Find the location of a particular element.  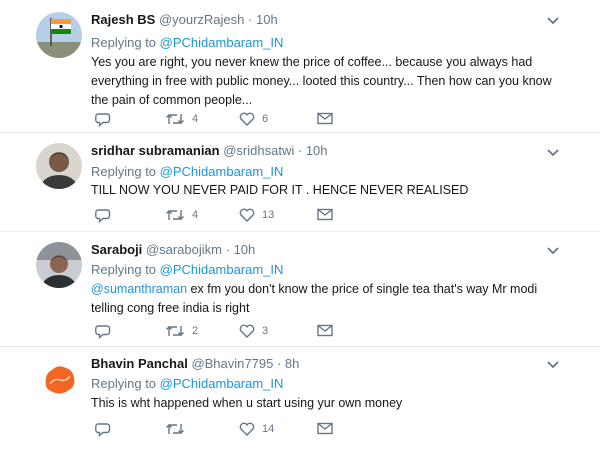

like-button: 6 is located at coordinates (253, 119).